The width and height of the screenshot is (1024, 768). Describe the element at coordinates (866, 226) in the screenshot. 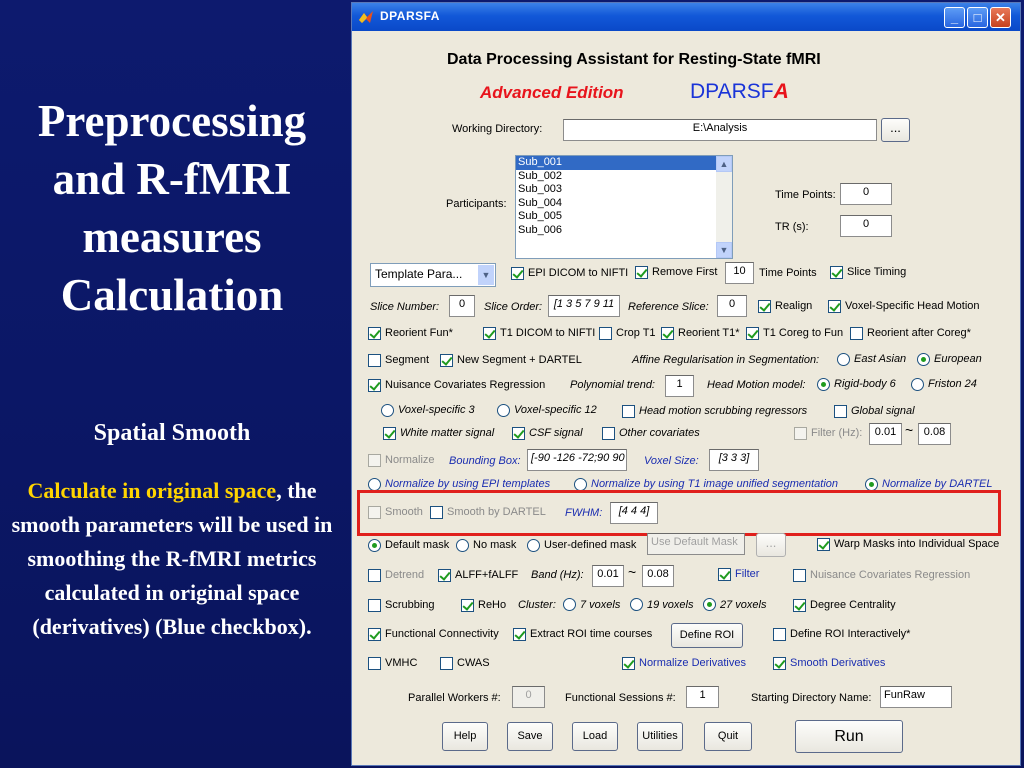

I see `tr-input: 0` at that location.